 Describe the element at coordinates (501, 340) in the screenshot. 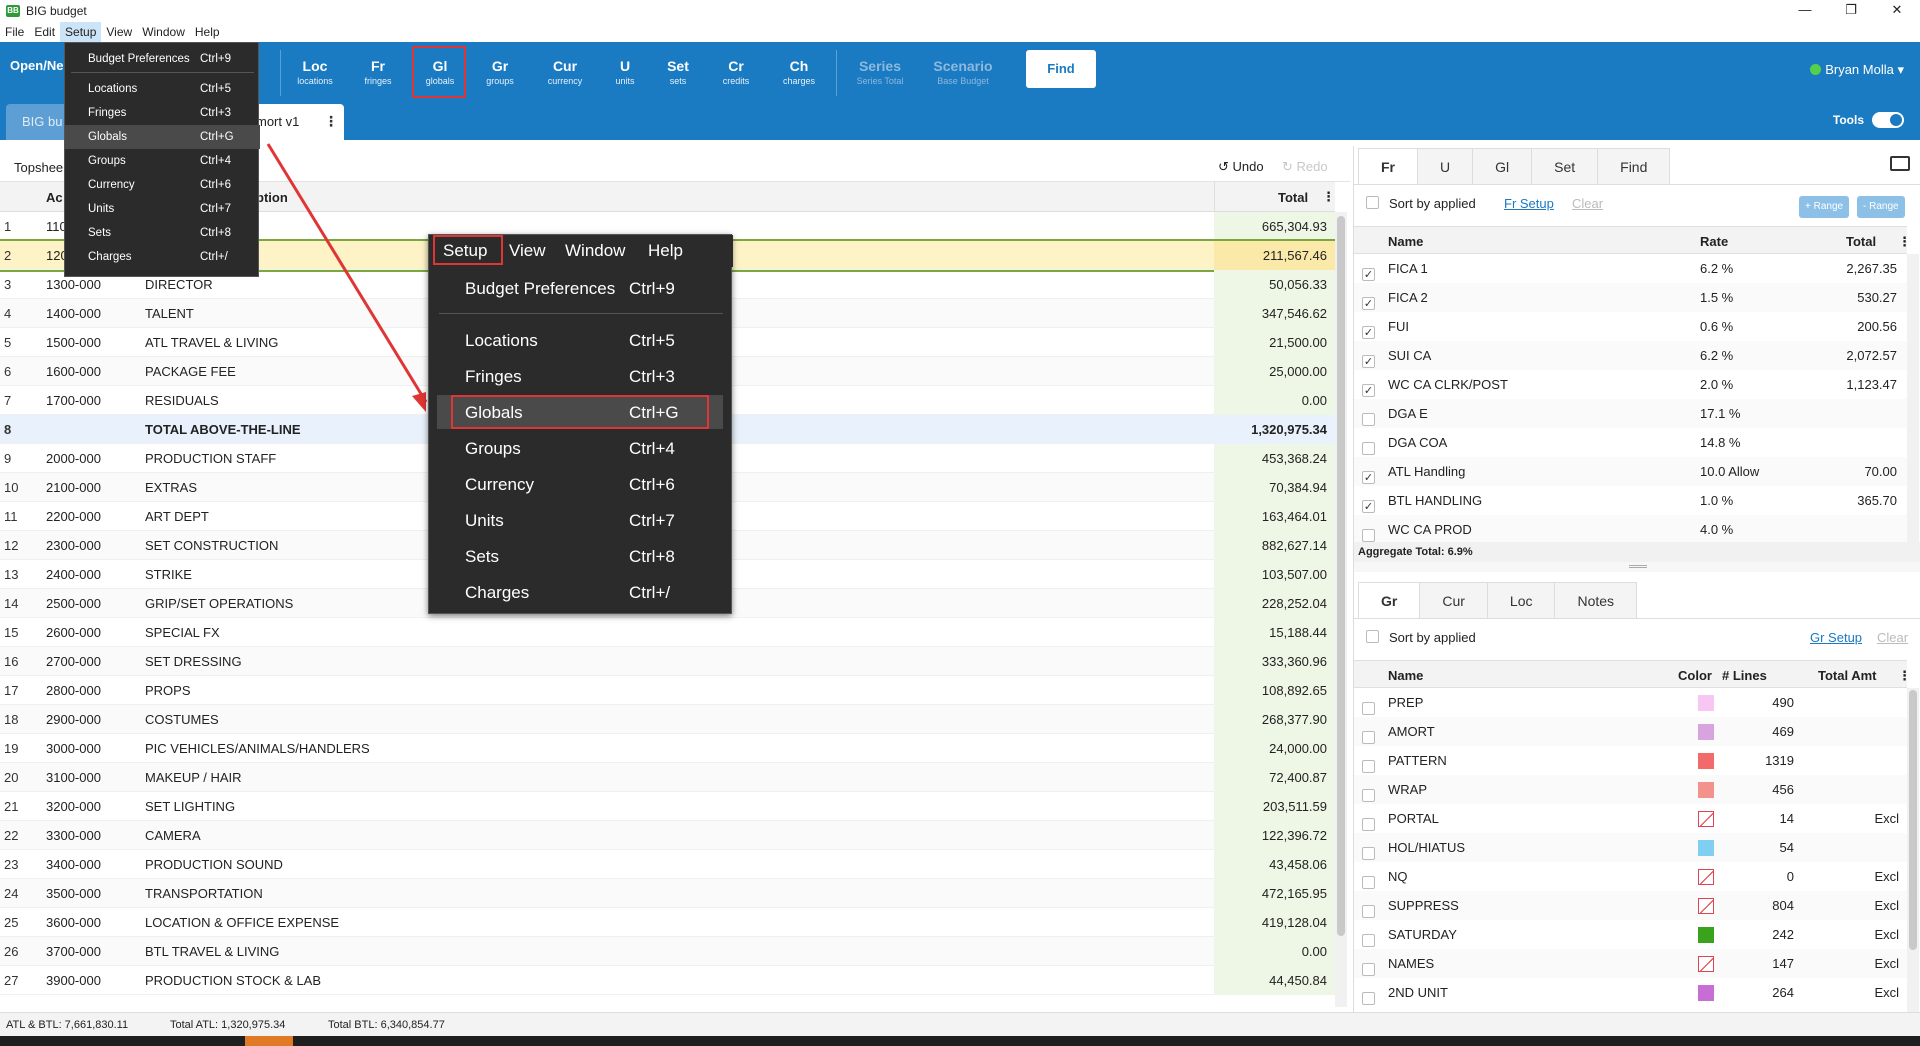

I see `menu-item-label: Locations` at that location.